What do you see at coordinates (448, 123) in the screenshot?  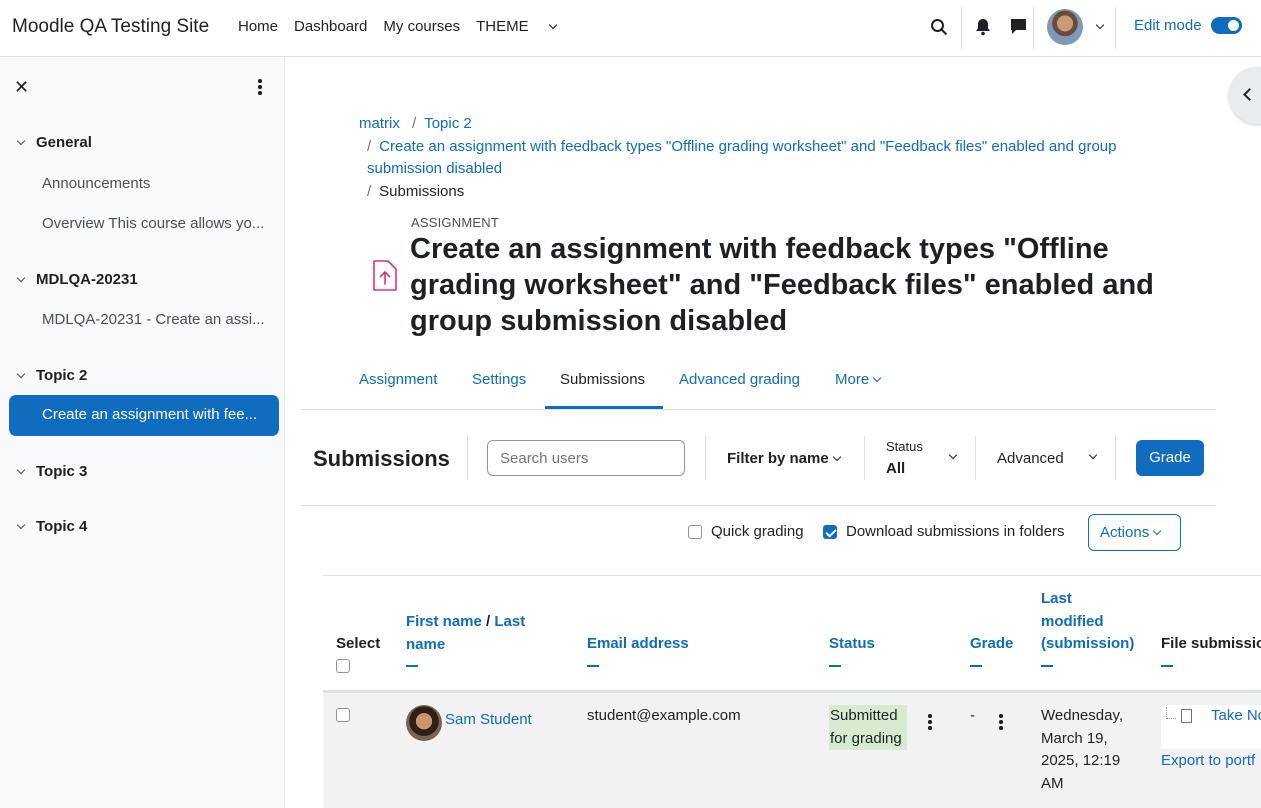 I see `breadcrumb-topic-2: Topic 2` at bounding box center [448, 123].